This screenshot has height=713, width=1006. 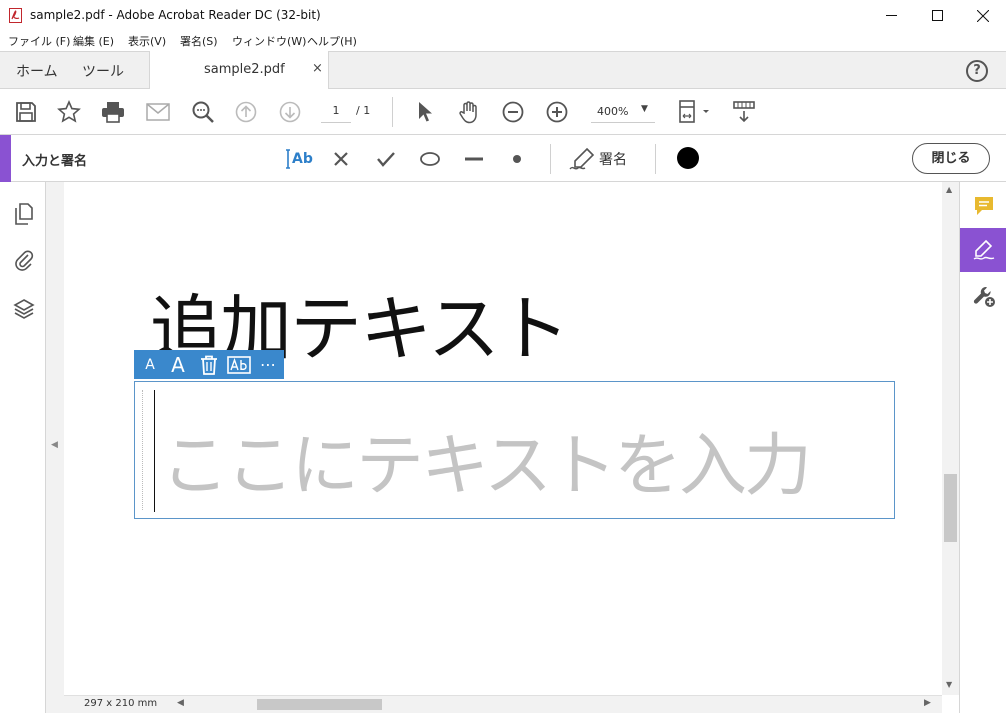 I want to click on text-field-type-icon, so click(x=239, y=364).